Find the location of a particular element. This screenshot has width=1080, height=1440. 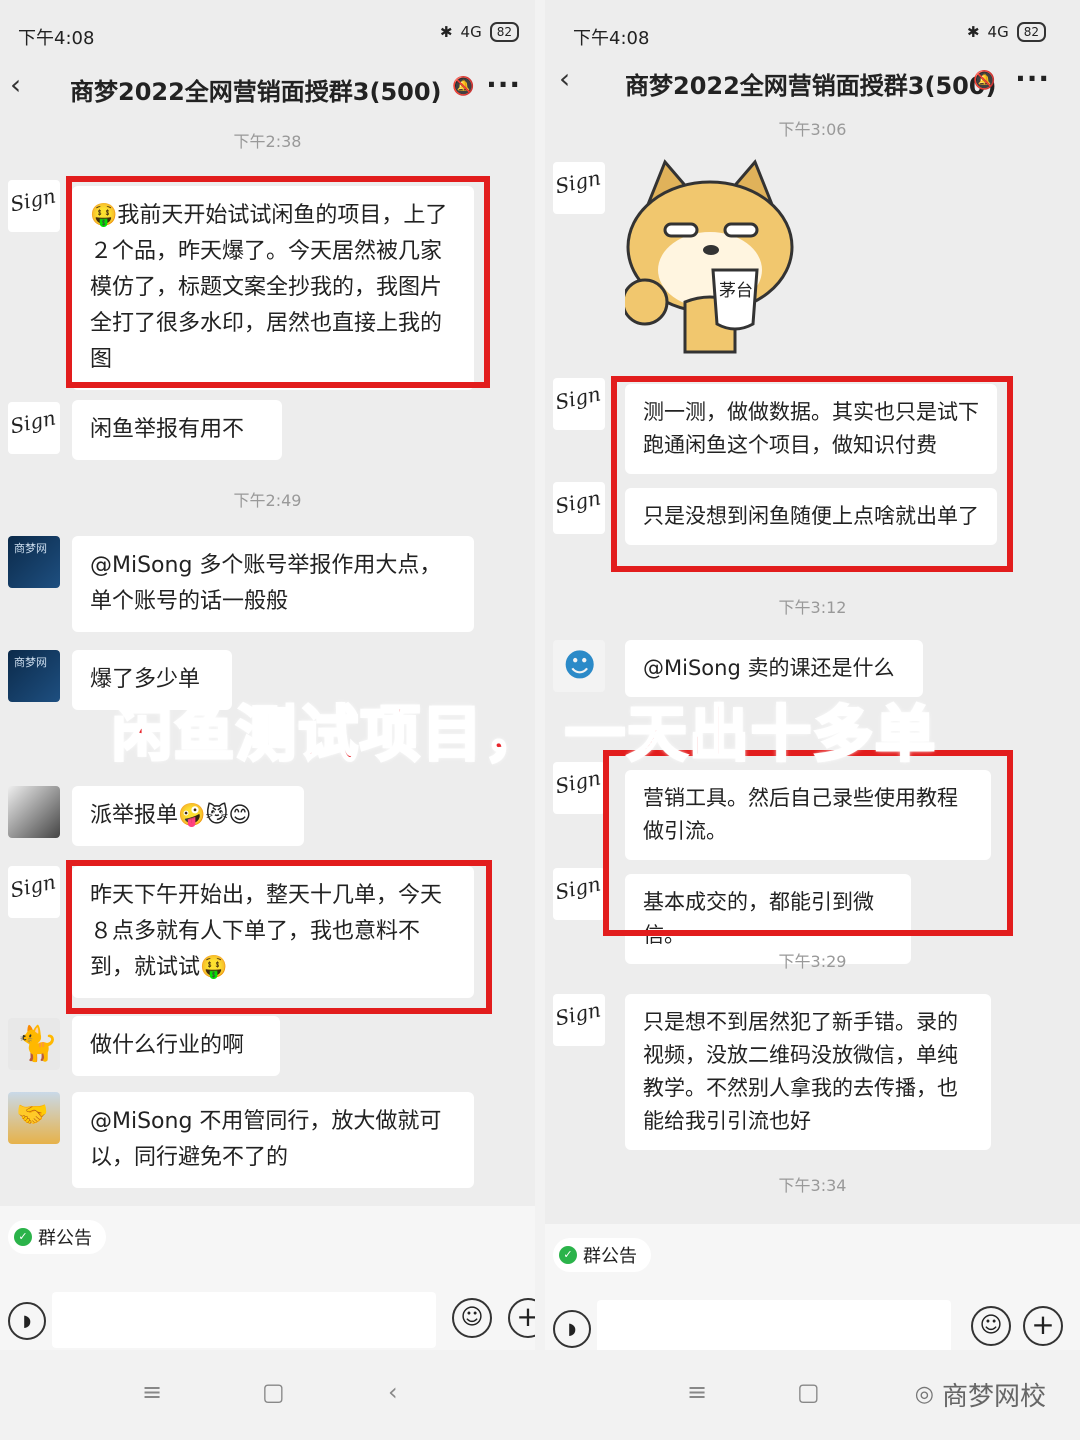

doge-sticker-image is located at coordinates (707, 256).